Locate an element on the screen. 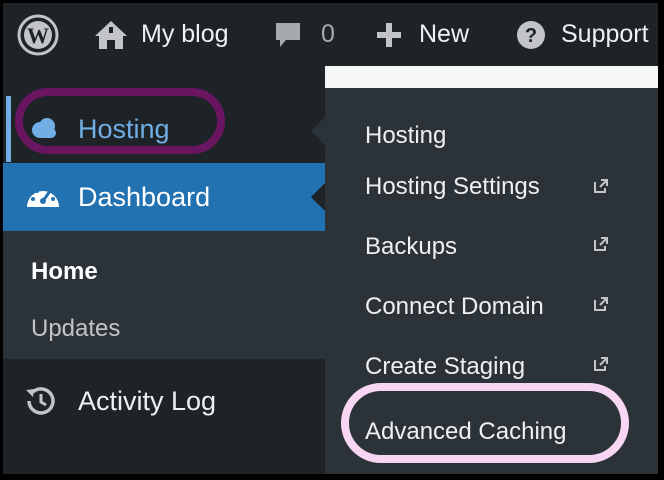 This screenshot has width=664, height=480. sidebar-item-label: Activity Log is located at coordinates (147, 400).